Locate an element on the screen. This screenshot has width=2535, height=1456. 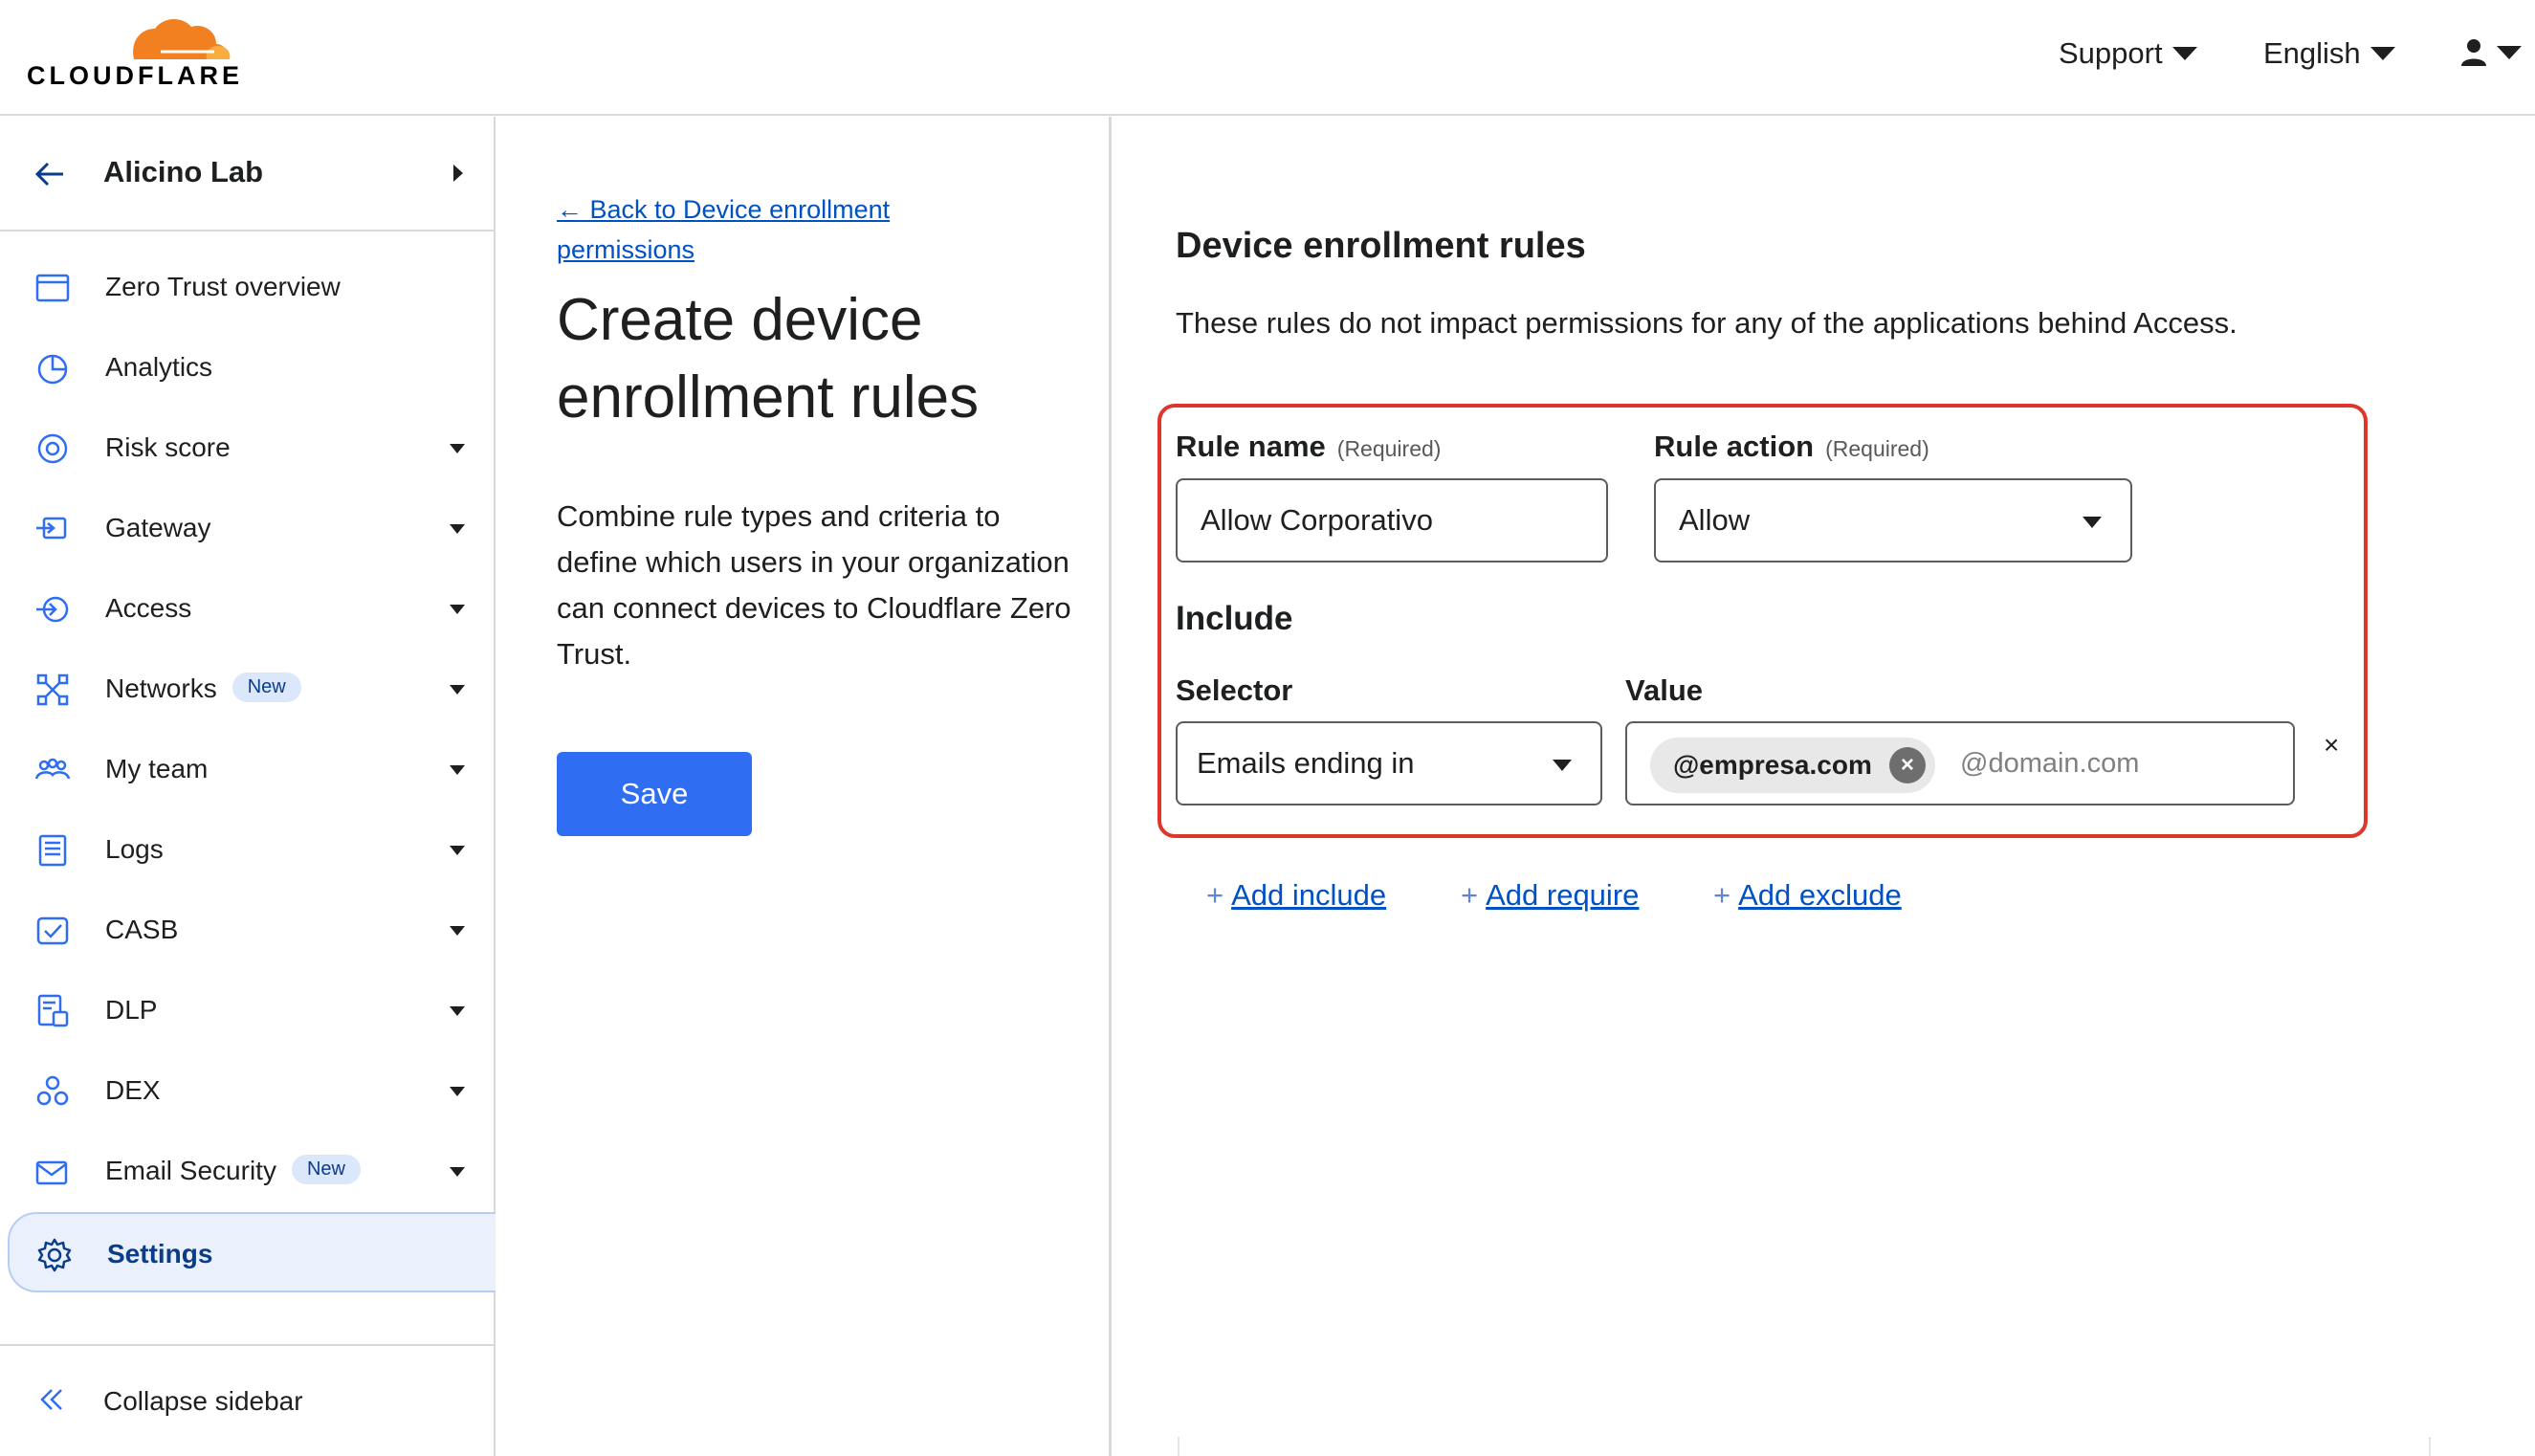
account-name: Alicino Lab is located at coordinates (183, 172).